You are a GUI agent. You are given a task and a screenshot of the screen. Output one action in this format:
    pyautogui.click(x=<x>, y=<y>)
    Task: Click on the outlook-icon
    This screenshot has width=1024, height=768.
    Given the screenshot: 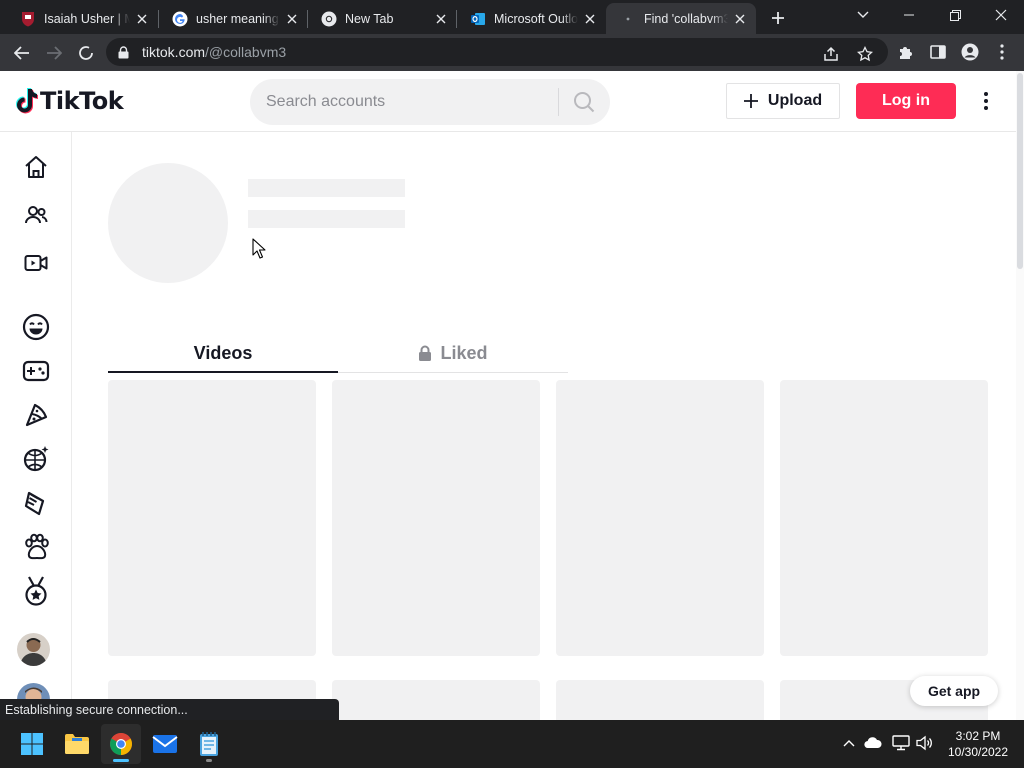 What is the action you would take?
    pyautogui.click(x=478, y=19)
    